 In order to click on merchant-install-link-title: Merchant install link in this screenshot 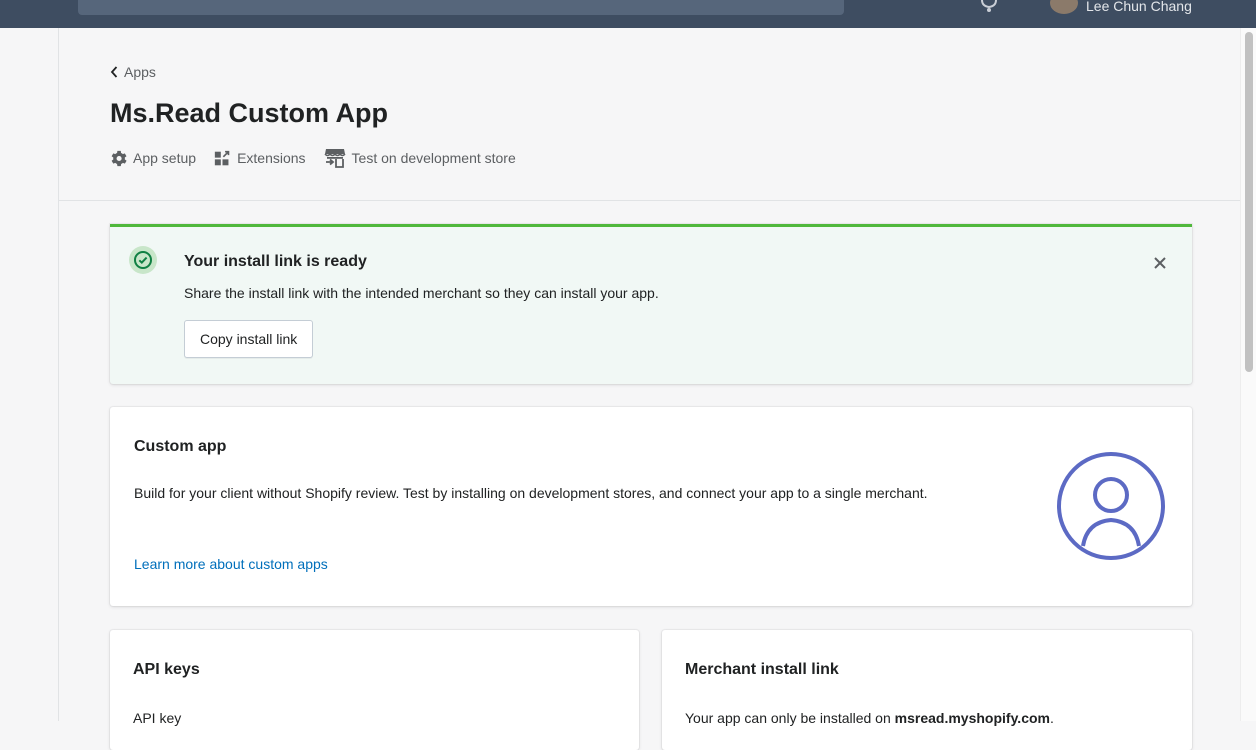, I will do `click(762, 669)`.